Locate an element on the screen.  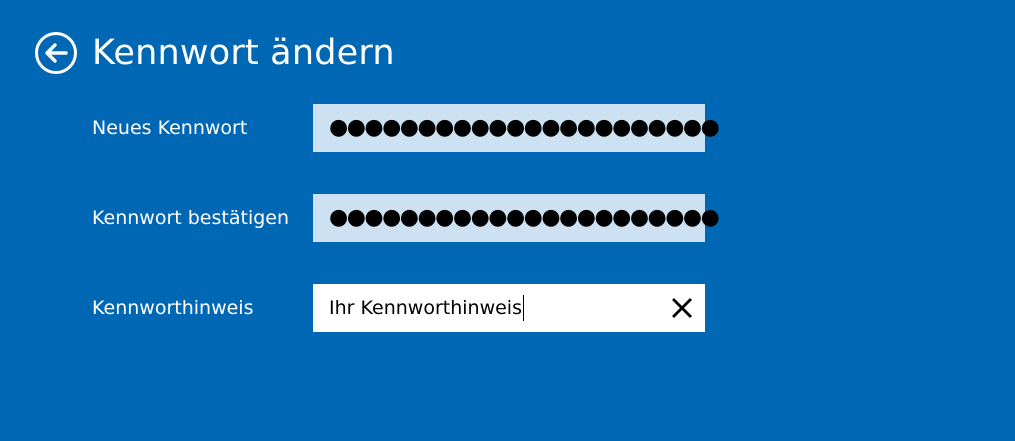
confirm-password-field: ●●●●●●●●●●●●●●●●●●●●●● is located at coordinates (516, 218).